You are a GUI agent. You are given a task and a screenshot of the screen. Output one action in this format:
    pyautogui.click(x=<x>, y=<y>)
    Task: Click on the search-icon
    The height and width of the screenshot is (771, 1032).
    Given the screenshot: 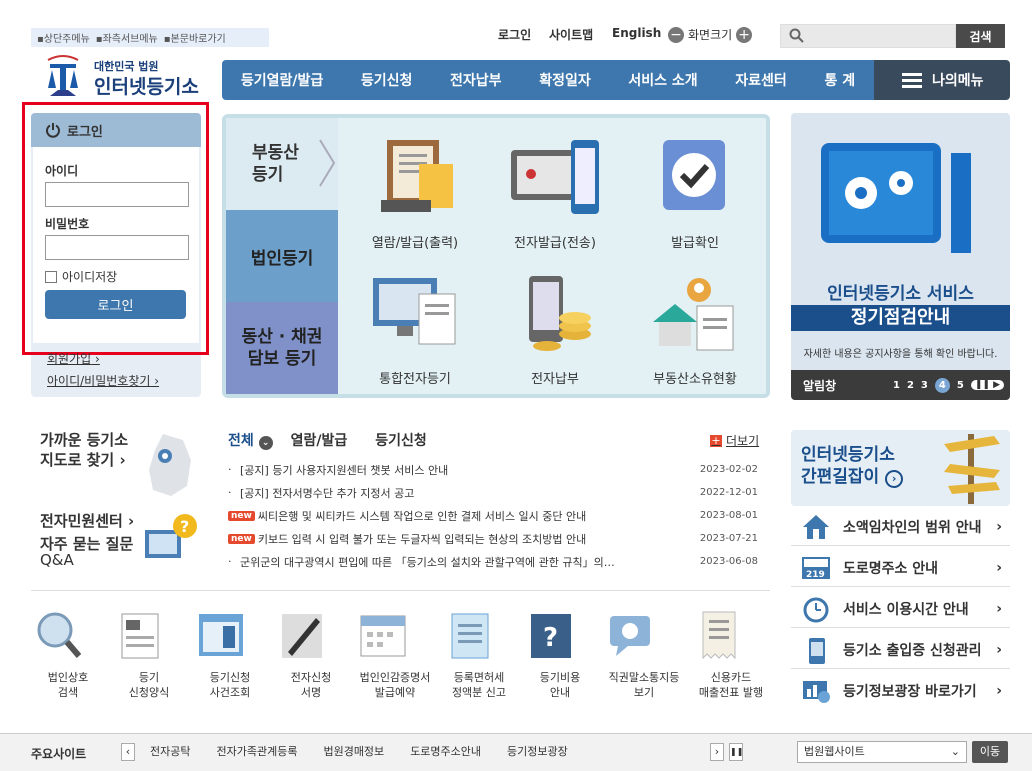 What is the action you would take?
    pyautogui.click(x=796, y=35)
    